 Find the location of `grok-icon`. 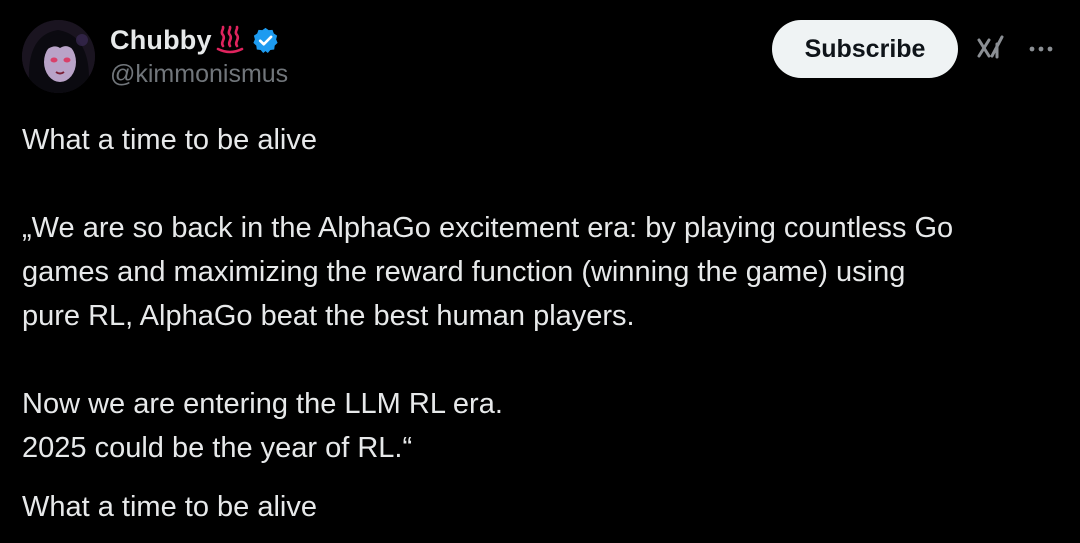

grok-icon is located at coordinates (991, 48).